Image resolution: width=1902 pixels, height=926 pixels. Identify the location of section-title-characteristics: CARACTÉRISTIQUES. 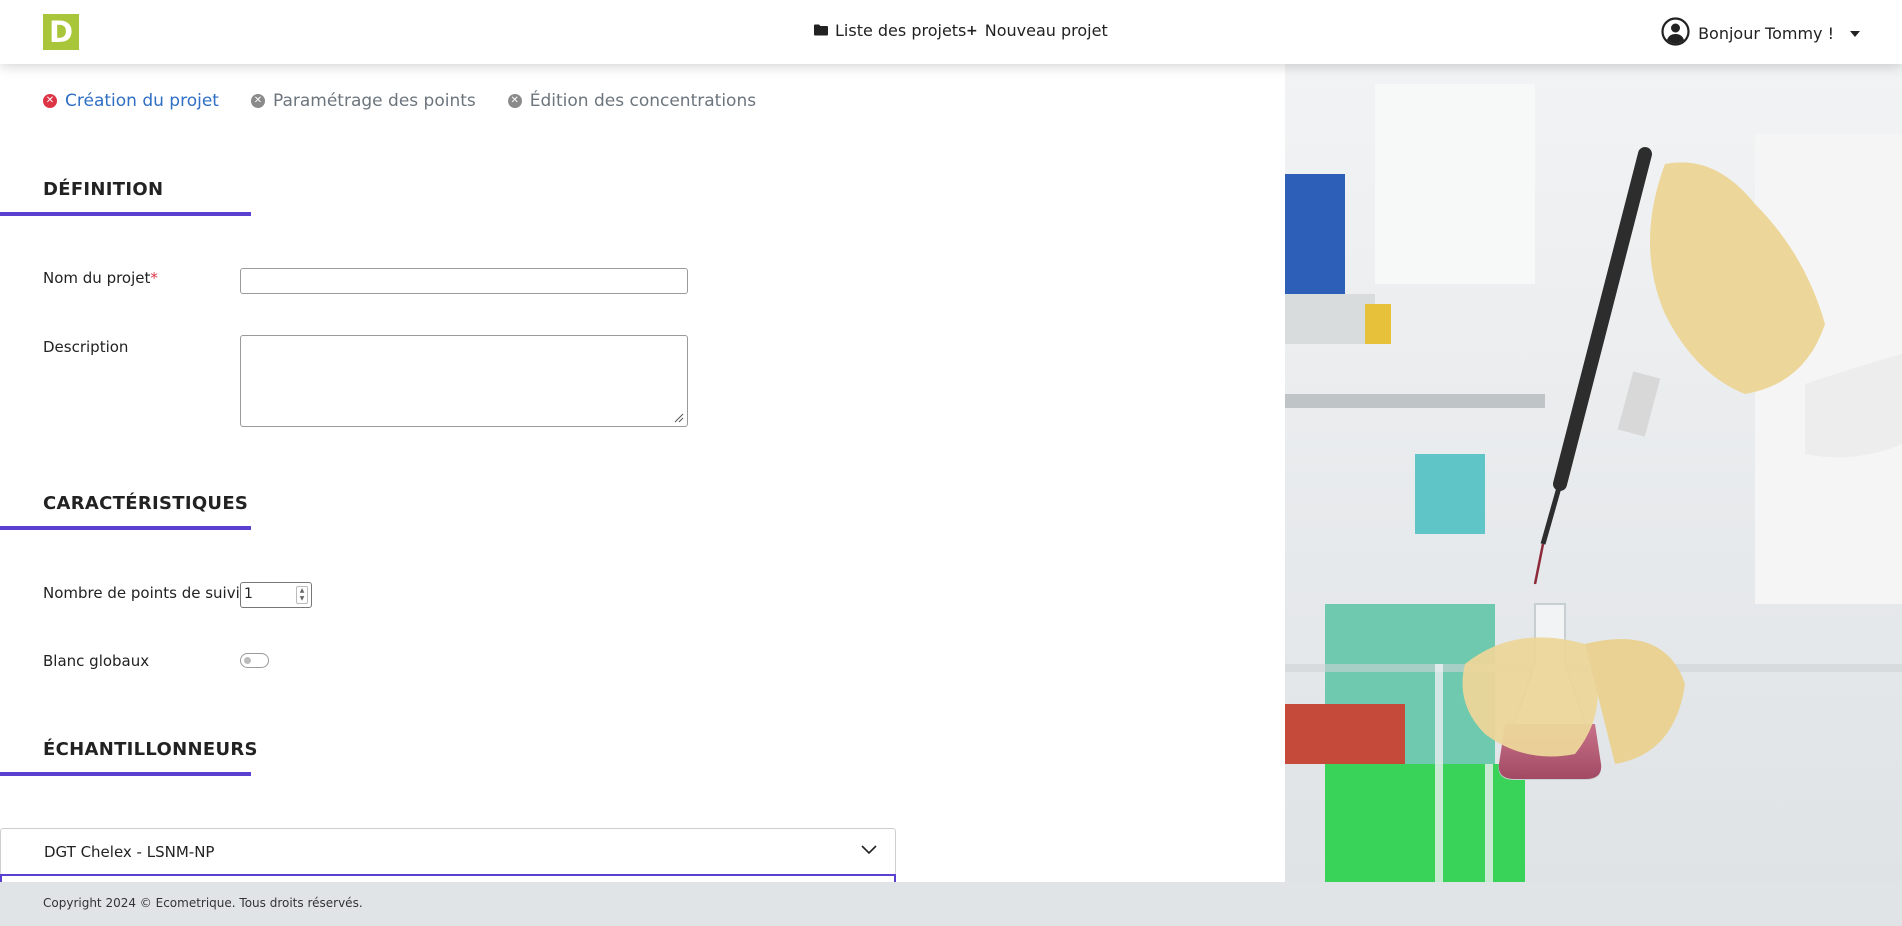
(146, 503).